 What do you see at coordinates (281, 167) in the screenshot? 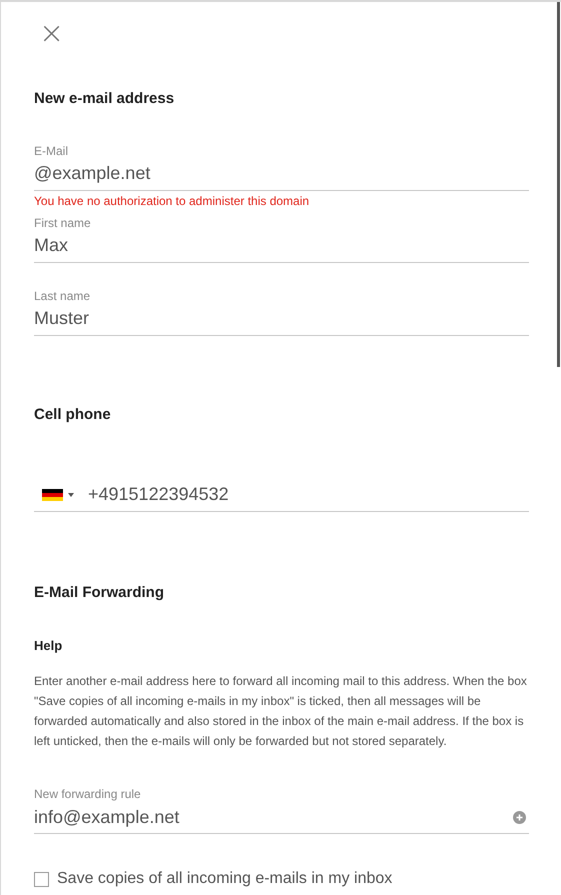
I see `text-field: E-Mail @example.net` at bounding box center [281, 167].